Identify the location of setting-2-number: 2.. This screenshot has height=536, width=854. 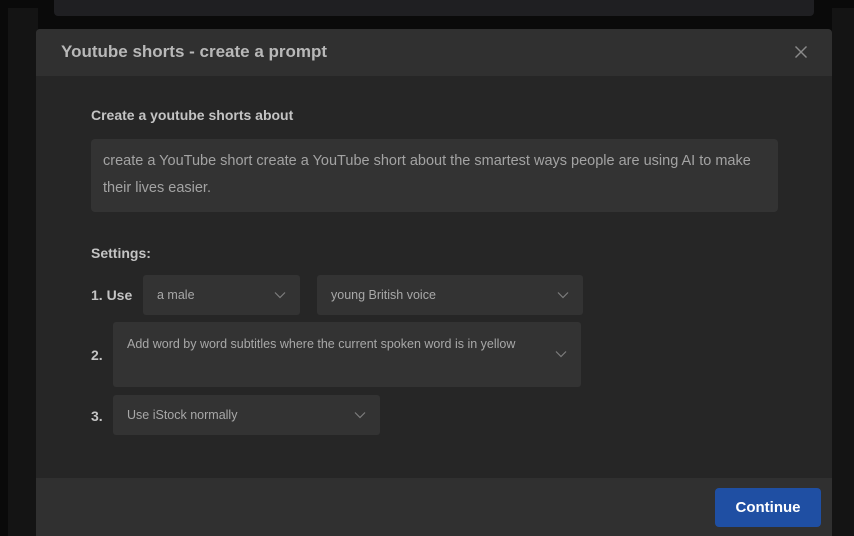
(97, 355).